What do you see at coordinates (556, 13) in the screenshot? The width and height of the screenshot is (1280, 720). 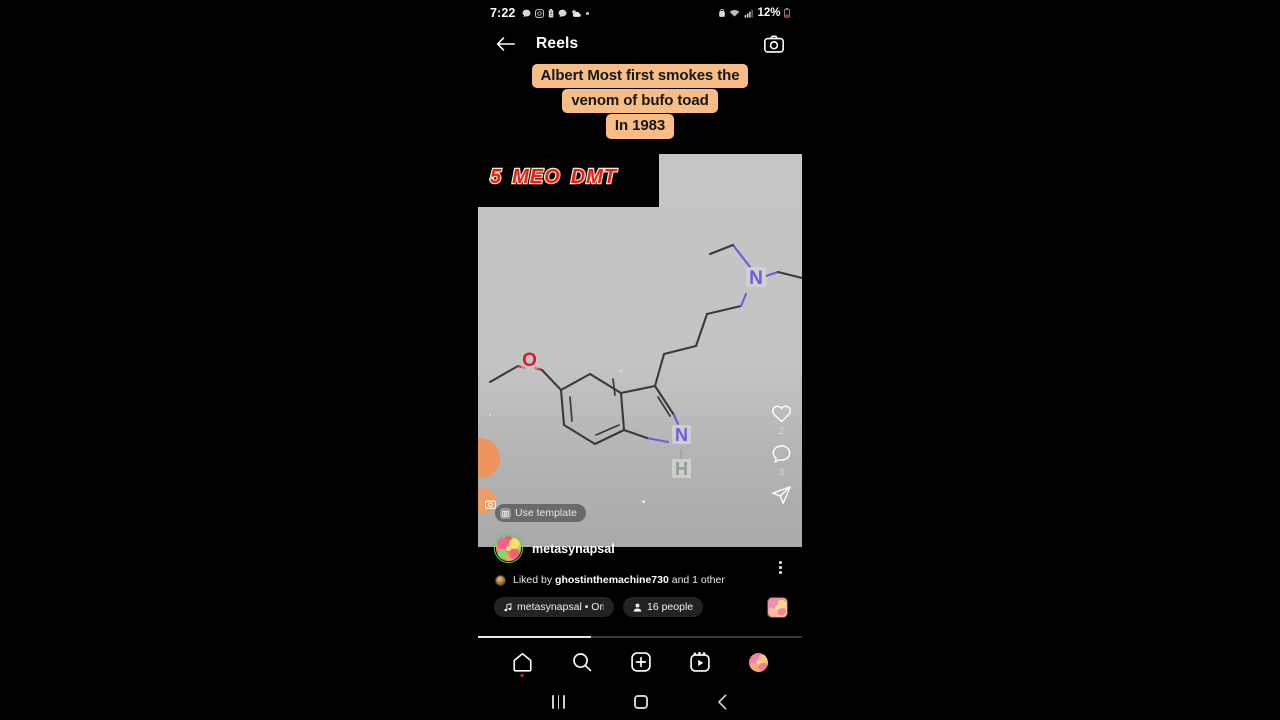 I see `status-left-icons` at bounding box center [556, 13].